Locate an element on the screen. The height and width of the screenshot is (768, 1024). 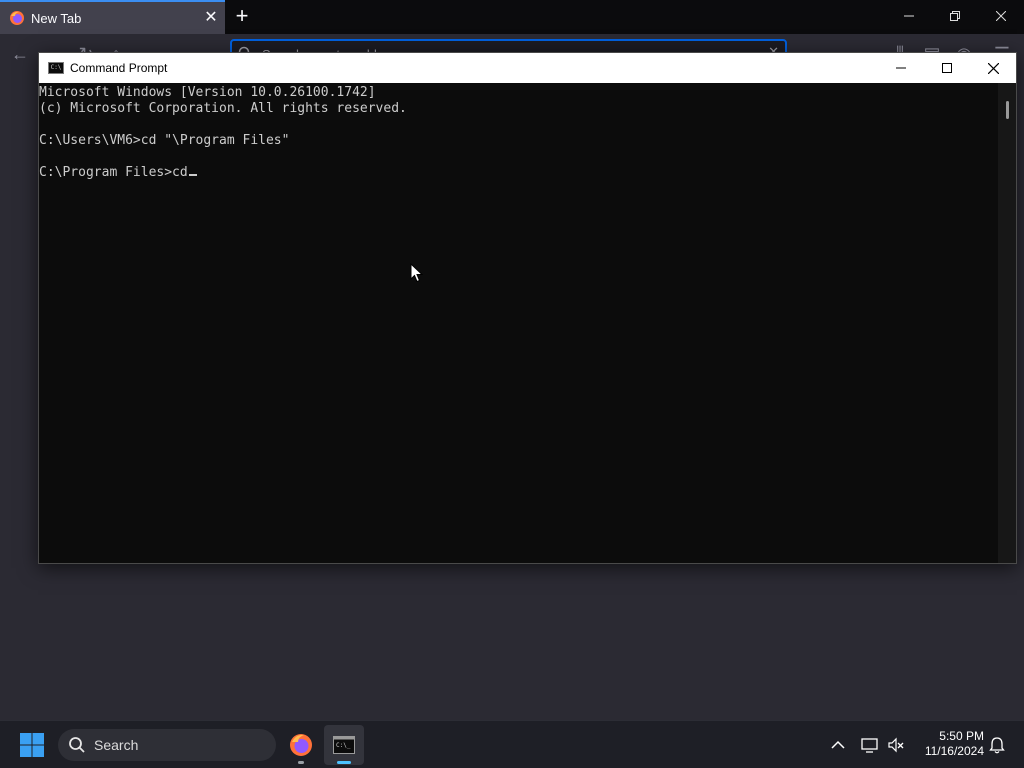
cmd-window-title: Command Prompt is located at coordinates (119, 68).